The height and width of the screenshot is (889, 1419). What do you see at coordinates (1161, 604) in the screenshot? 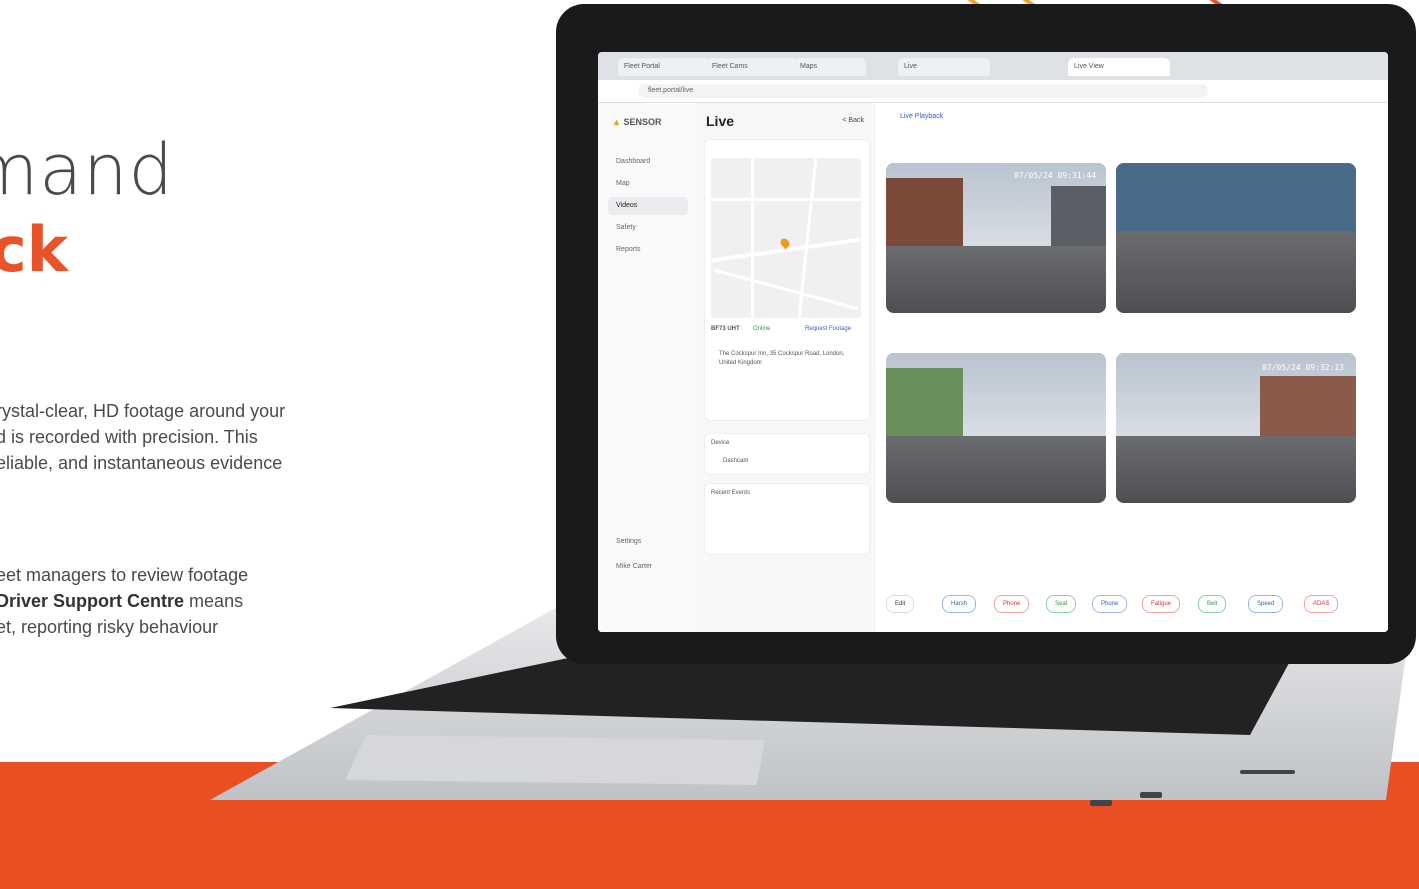
I see `fatigue-button: Fatigue` at bounding box center [1161, 604].